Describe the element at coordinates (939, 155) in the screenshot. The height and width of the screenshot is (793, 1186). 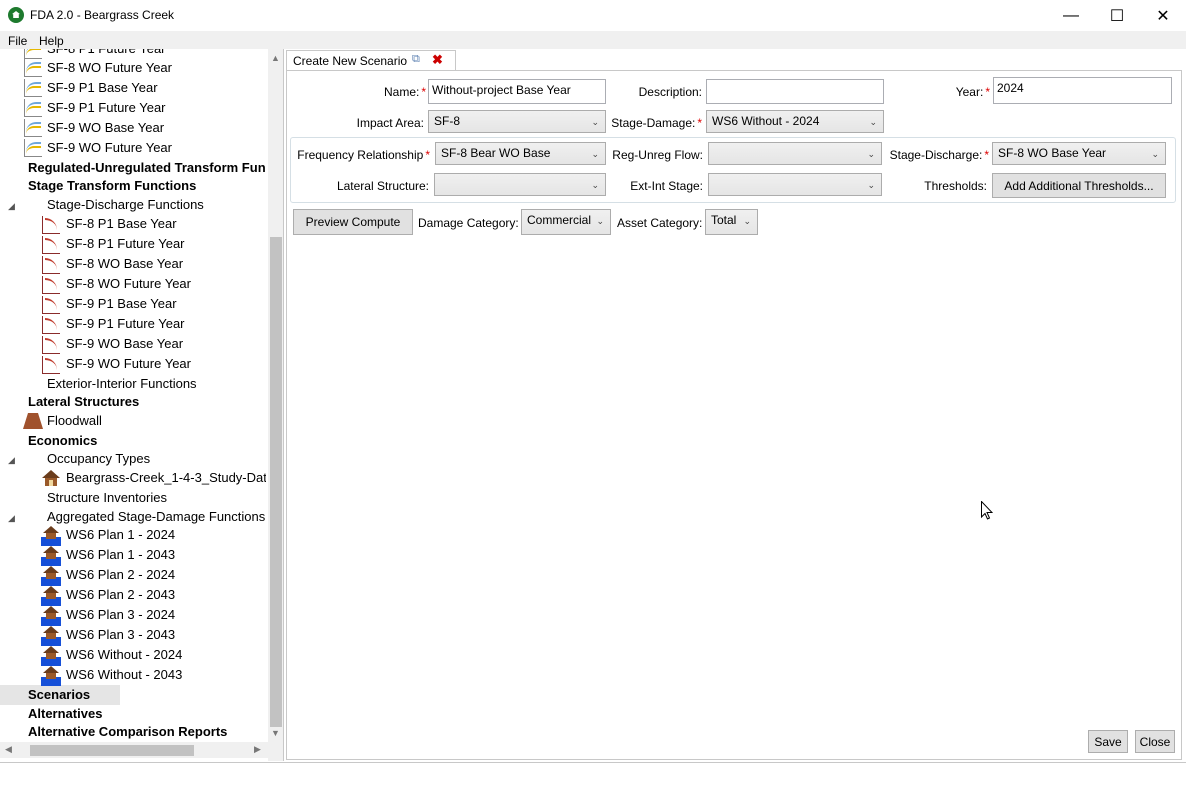
I see `stage-discharge-label: Stage-Discharge: *` at that location.